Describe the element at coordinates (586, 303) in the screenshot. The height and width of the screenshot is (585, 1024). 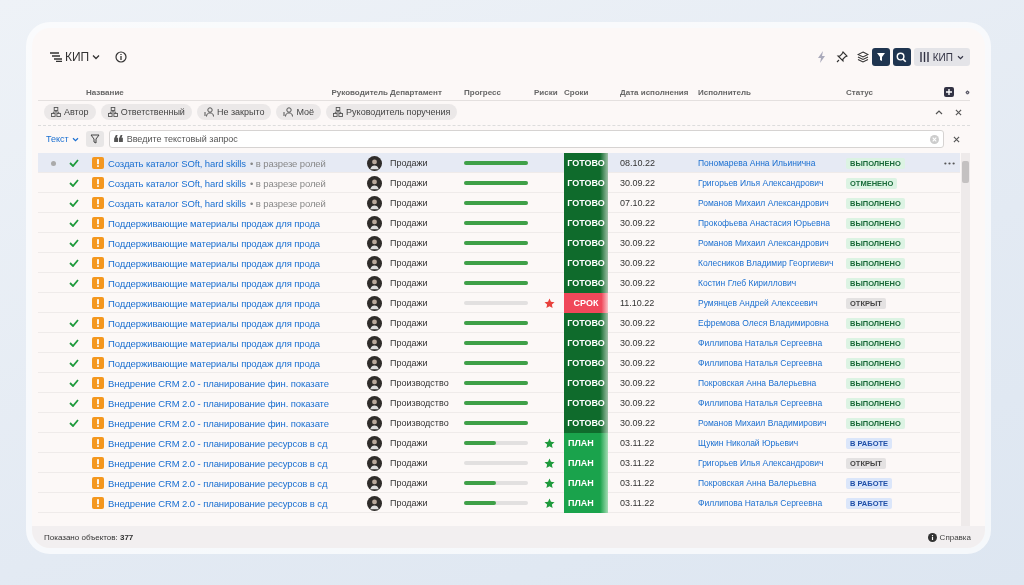
I see `deadline-label: СРОК` at that location.